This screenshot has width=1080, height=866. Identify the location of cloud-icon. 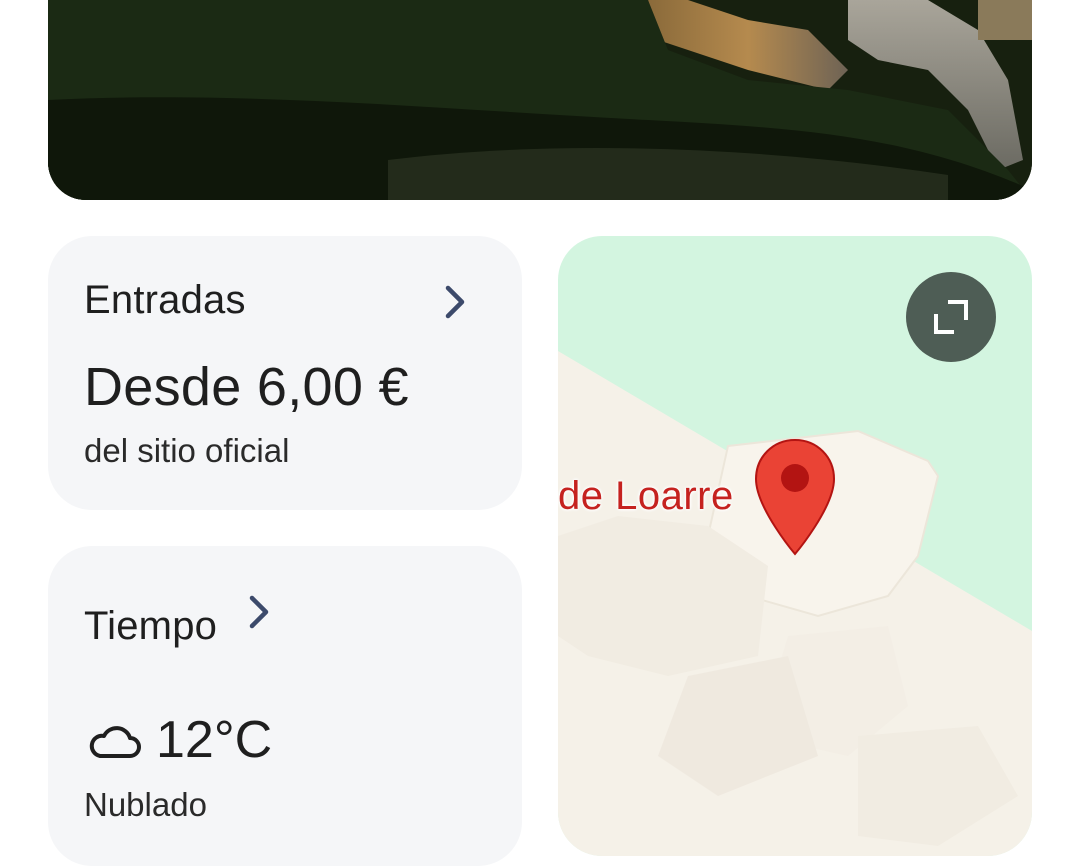
(114, 742).